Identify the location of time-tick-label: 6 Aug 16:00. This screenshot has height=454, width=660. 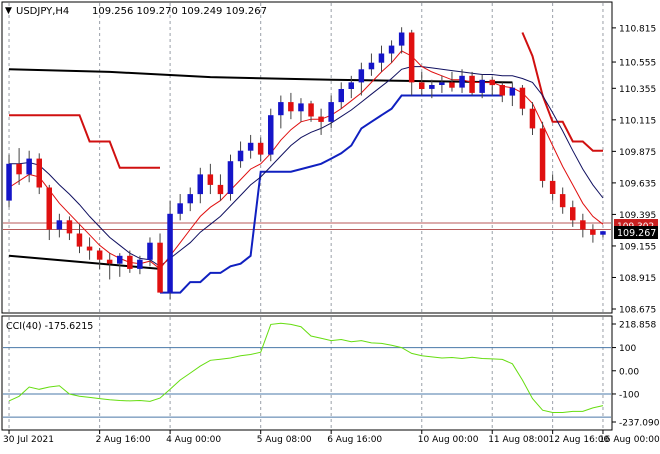
(354, 440).